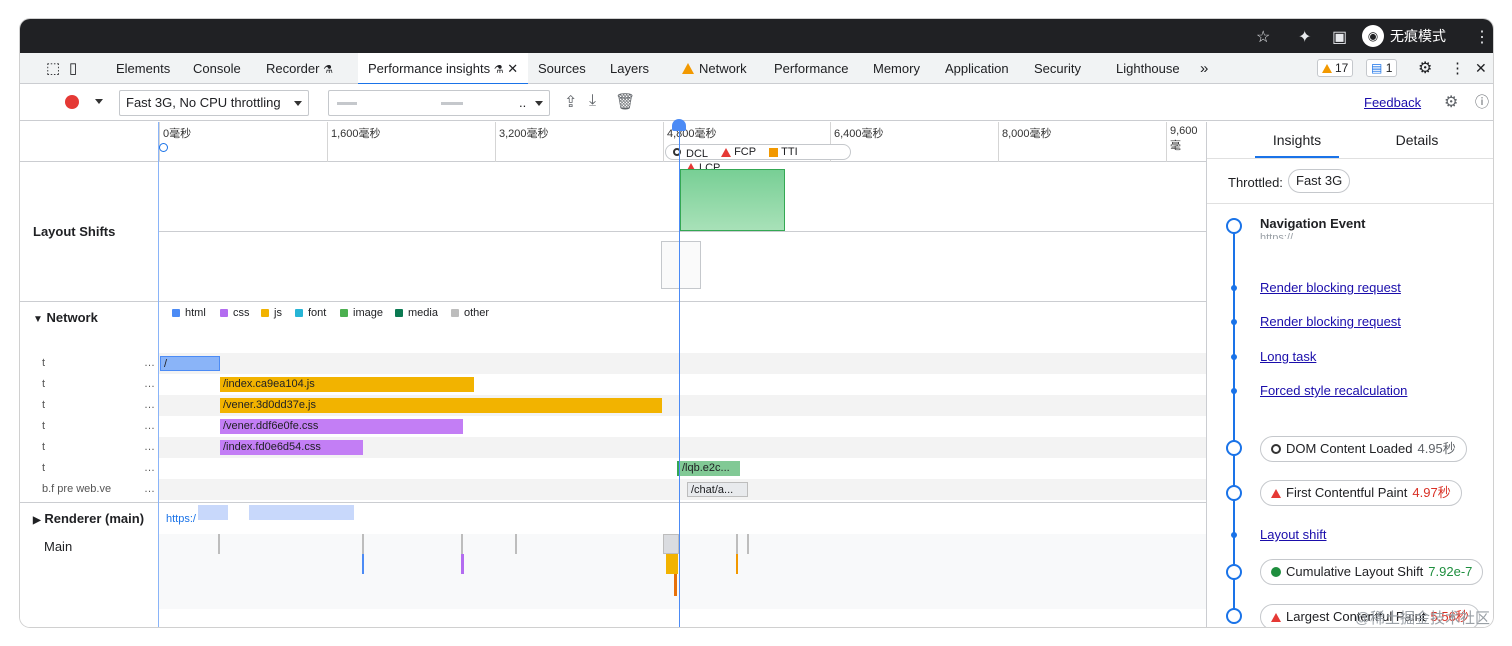  Describe the element at coordinates (697, 154) in the screenshot. I see `dcl-marker: DCL` at that location.